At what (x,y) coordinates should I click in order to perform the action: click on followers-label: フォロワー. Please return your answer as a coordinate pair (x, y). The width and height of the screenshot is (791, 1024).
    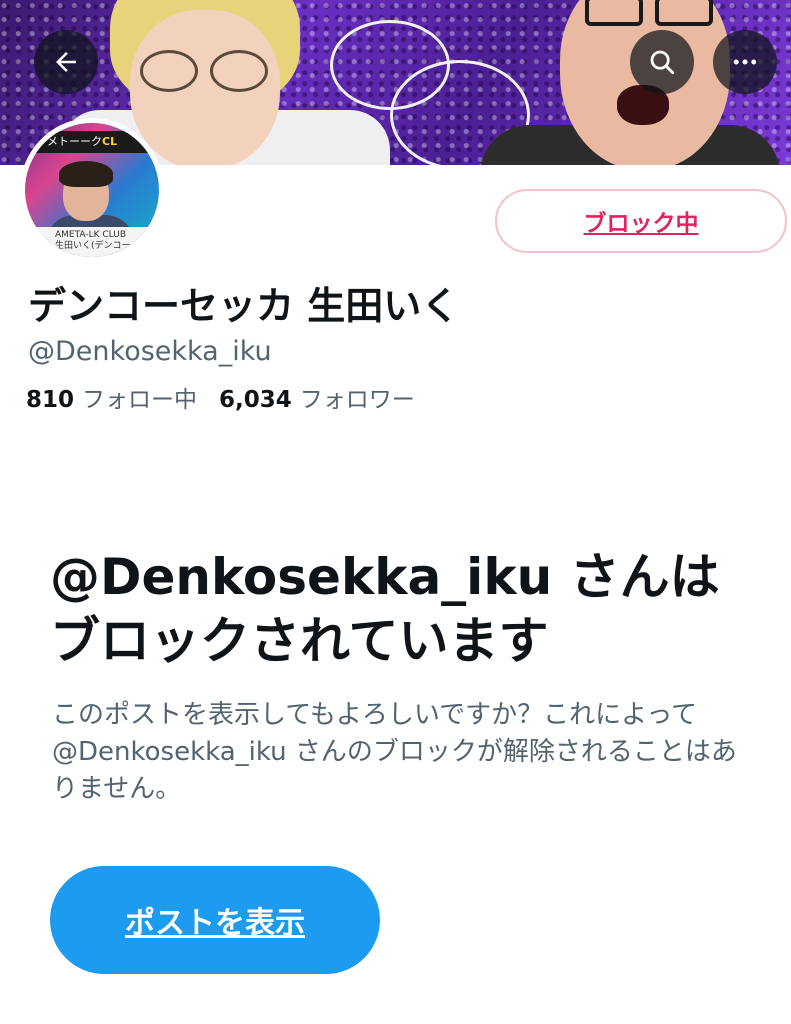
    Looking at the image, I should click on (357, 400).